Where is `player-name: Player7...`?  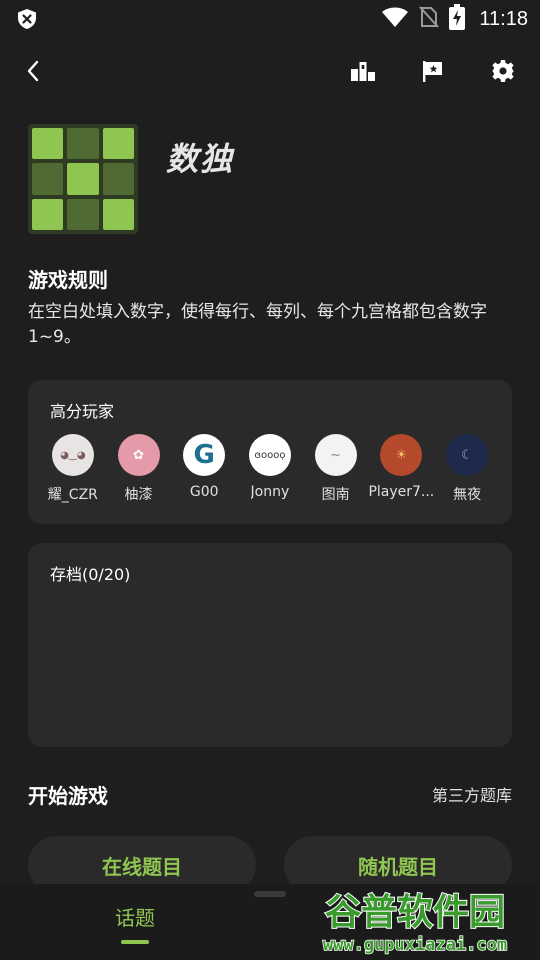 player-name: Player7... is located at coordinates (401, 492).